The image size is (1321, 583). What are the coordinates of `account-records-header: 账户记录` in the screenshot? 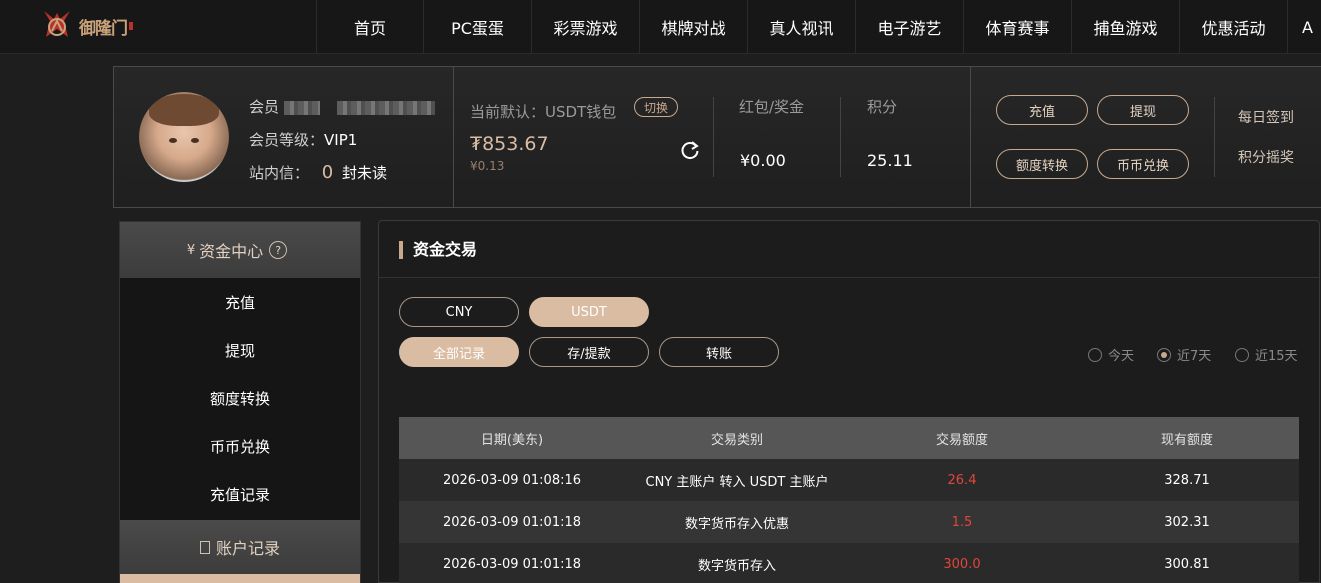 It's located at (240, 547).